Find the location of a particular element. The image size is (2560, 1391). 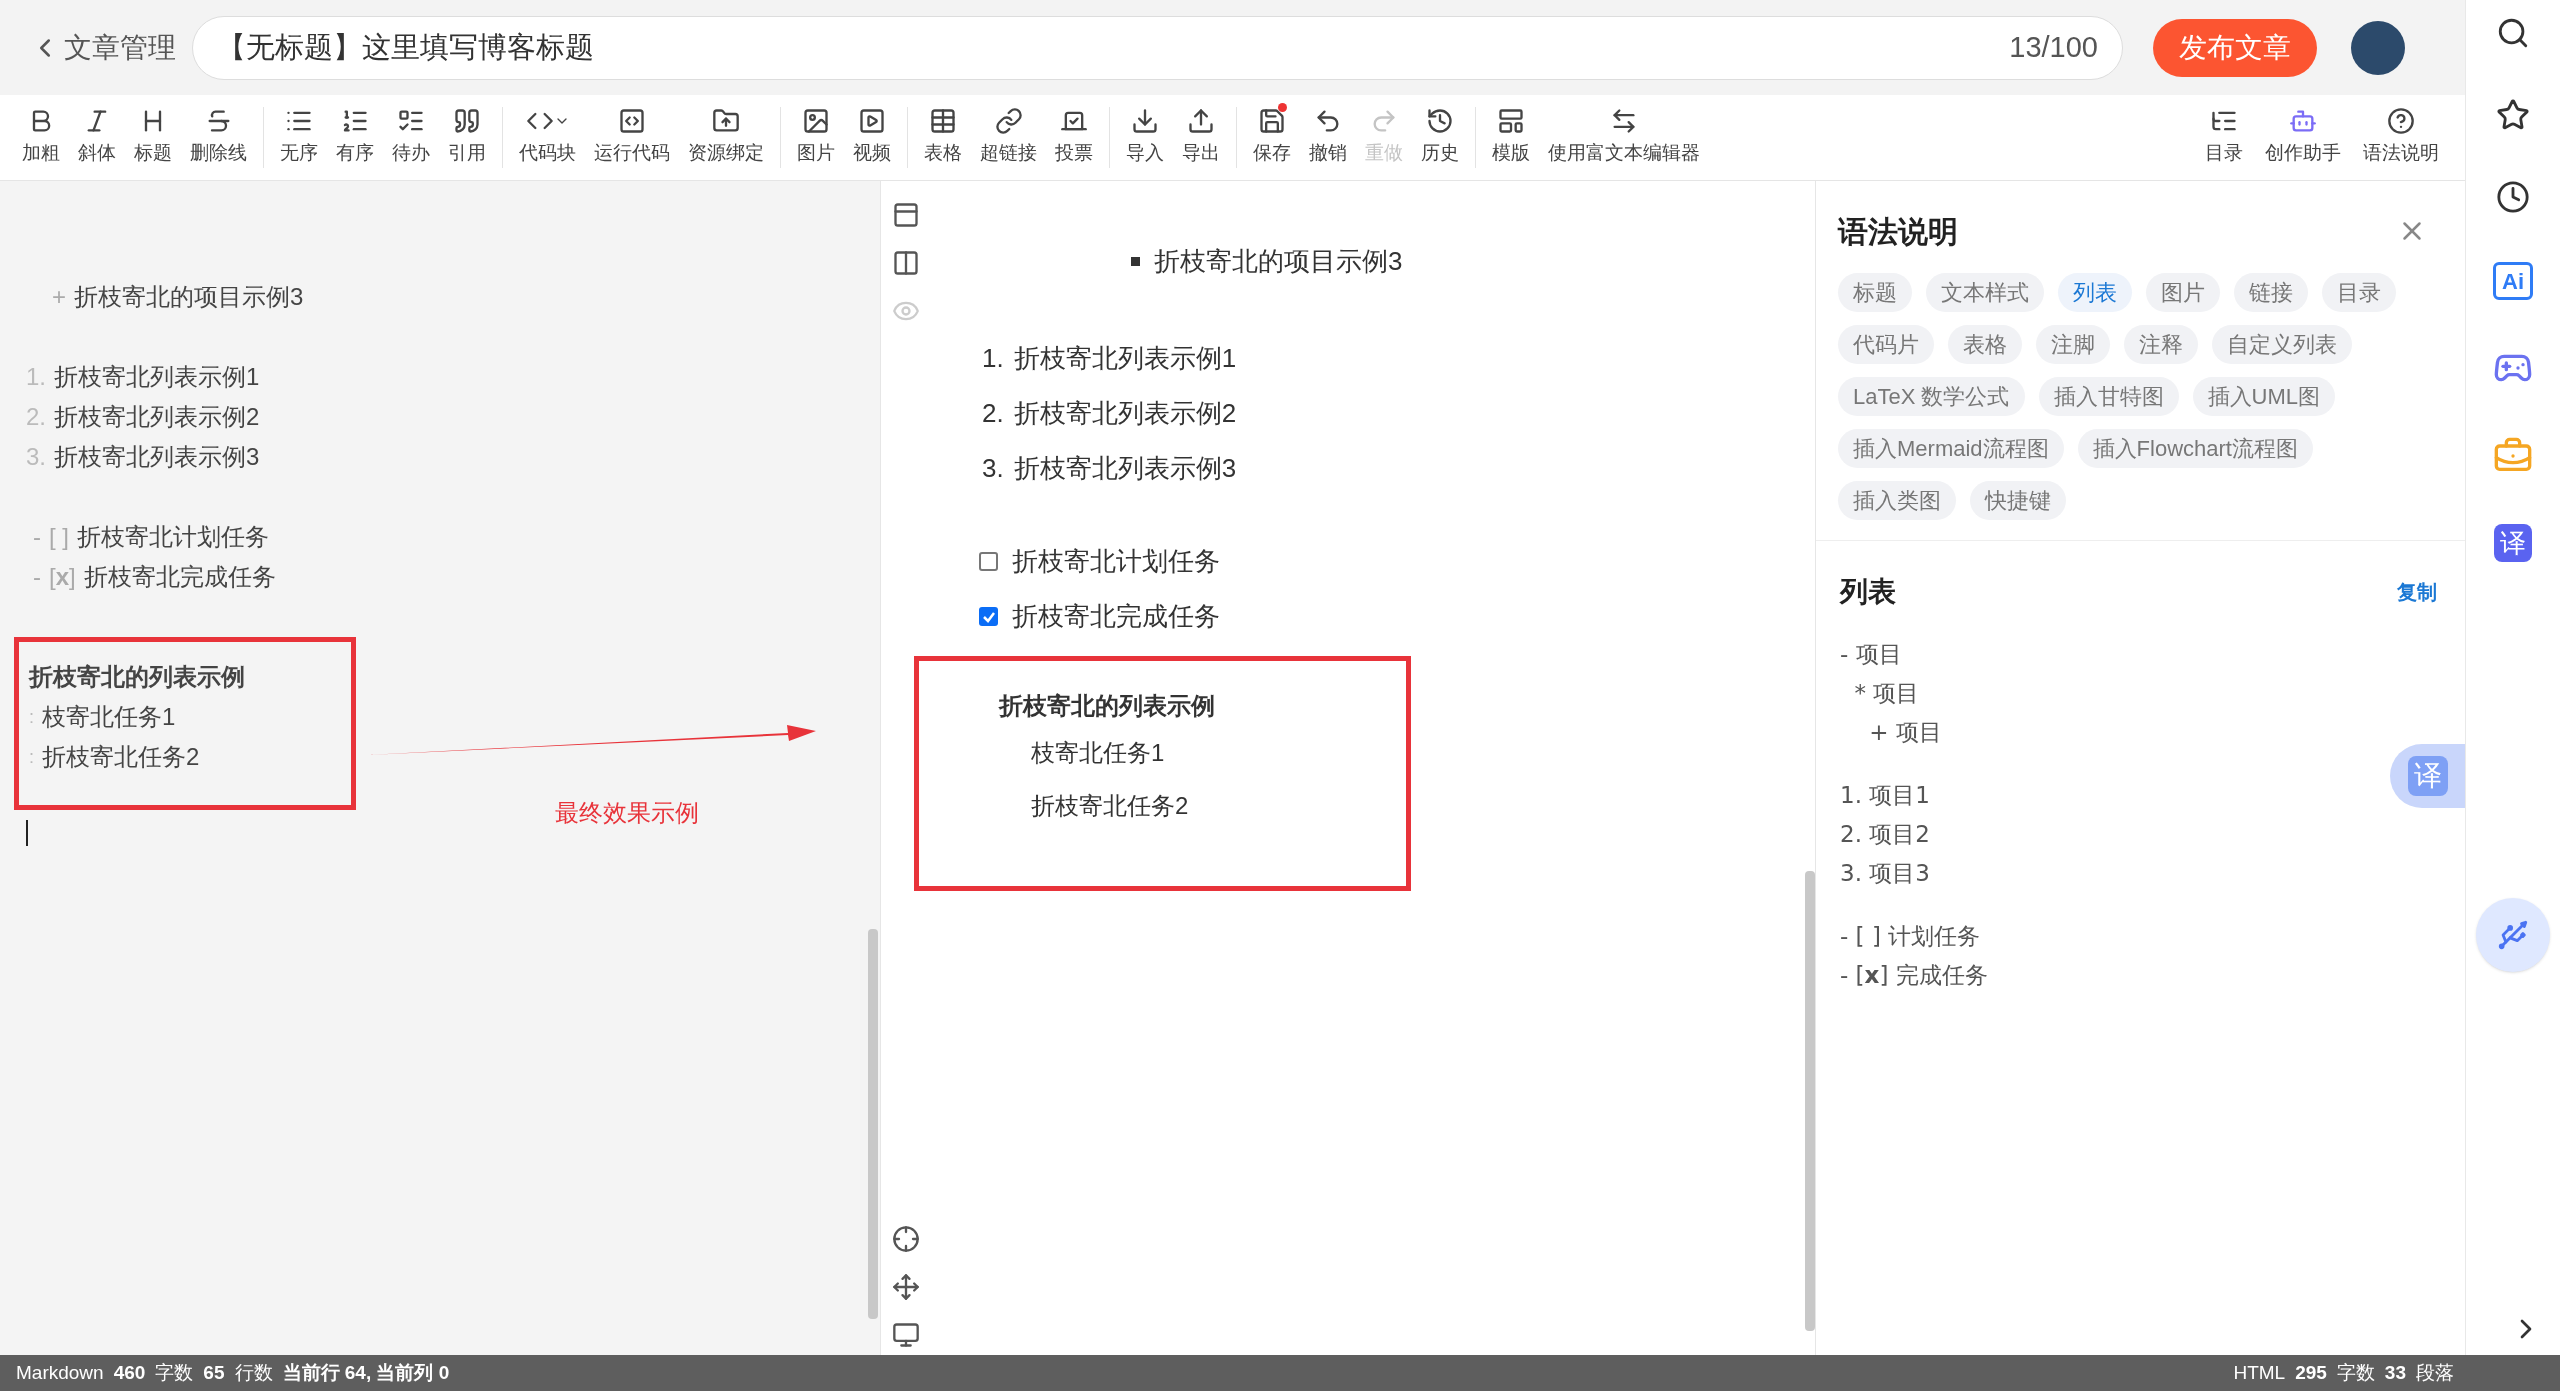

status-text: 段落 is located at coordinates (2435, 1372).